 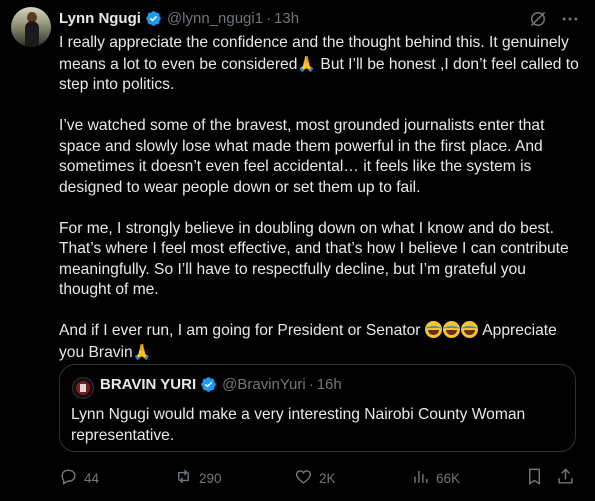 I want to click on repost-button: 290, so click(x=198, y=478).